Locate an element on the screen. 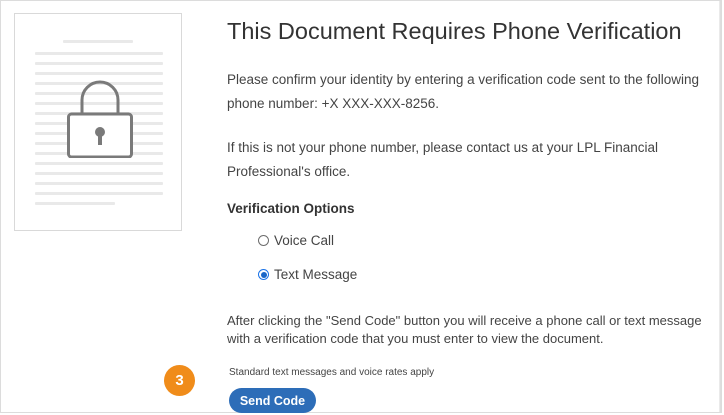  text-message-radio is located at coordinates (263, 274).